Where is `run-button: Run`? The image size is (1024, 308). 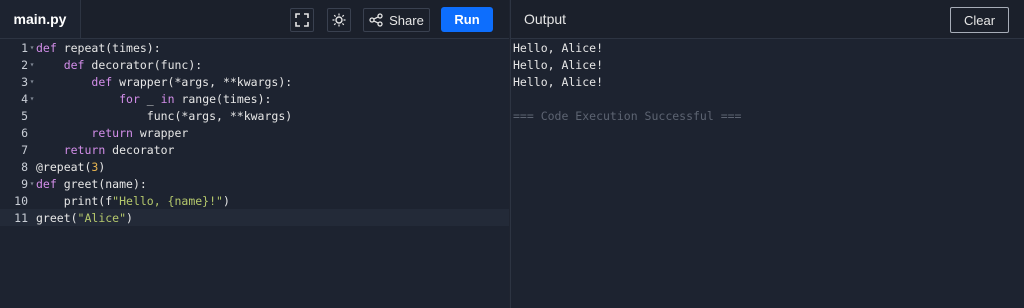 run-button: Run is located at coordinates (467, 19).